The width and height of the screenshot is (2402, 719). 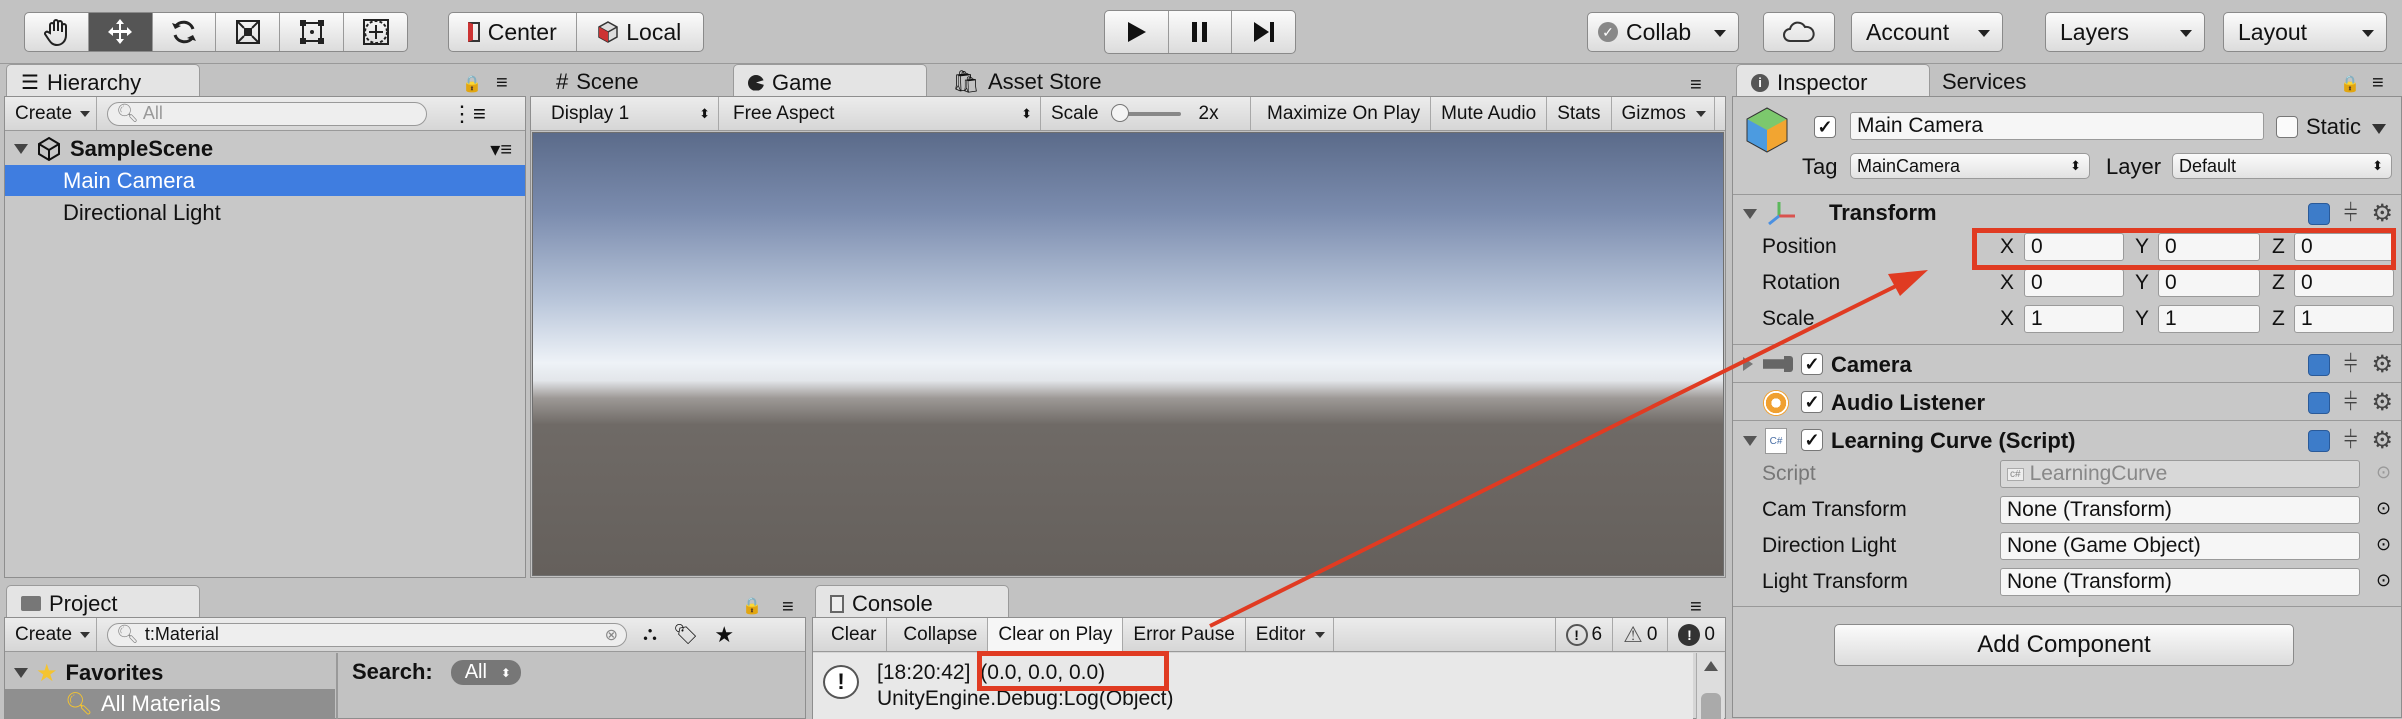 I want to click on layer-dropdown: Default ⬍, so click(x=2282, y=166).